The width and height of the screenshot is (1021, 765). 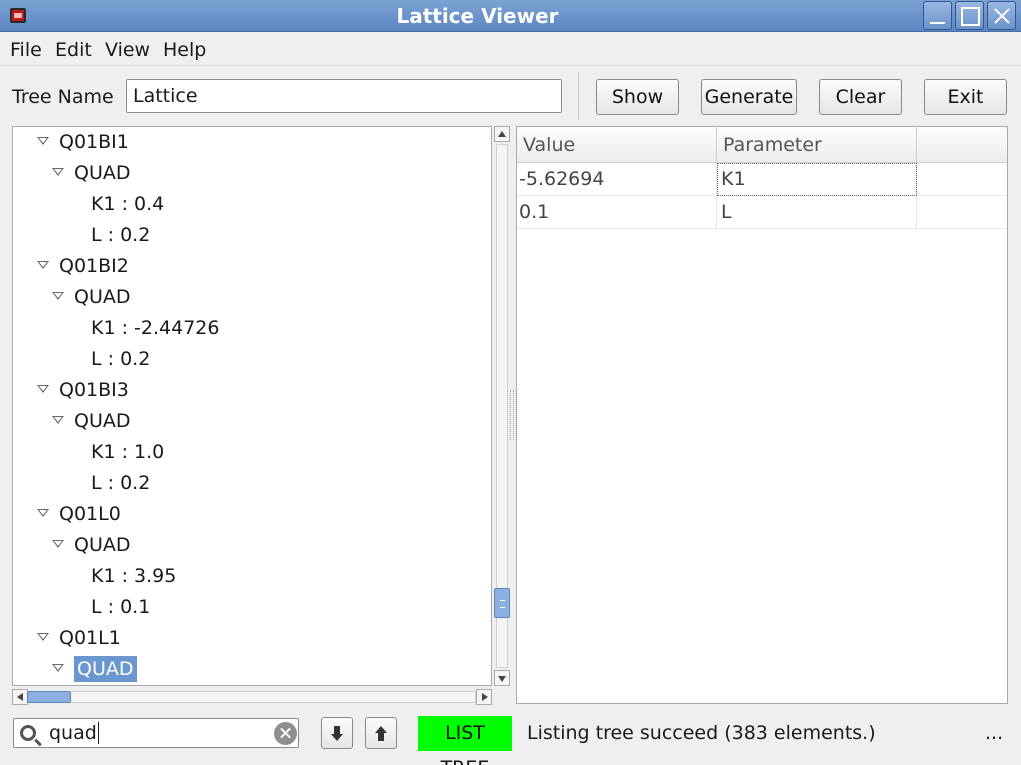 I want to click on column-header-parameter: Parameter, so click(x=817, y=145).